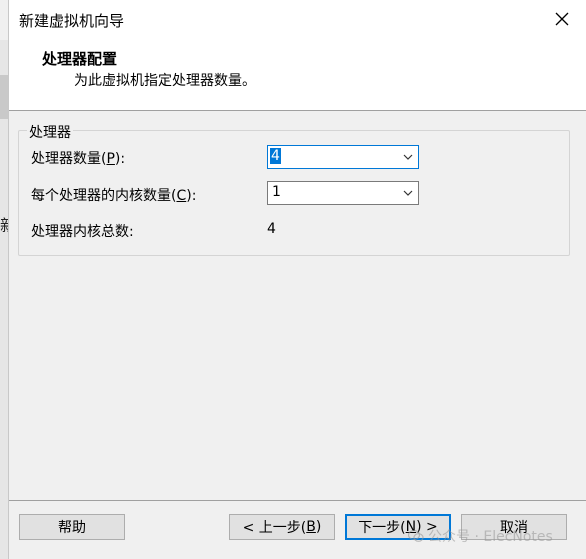 The height and width of the screenshot is (559, 586). I want to click on page-title: 处理器配置, so click(80, 59).